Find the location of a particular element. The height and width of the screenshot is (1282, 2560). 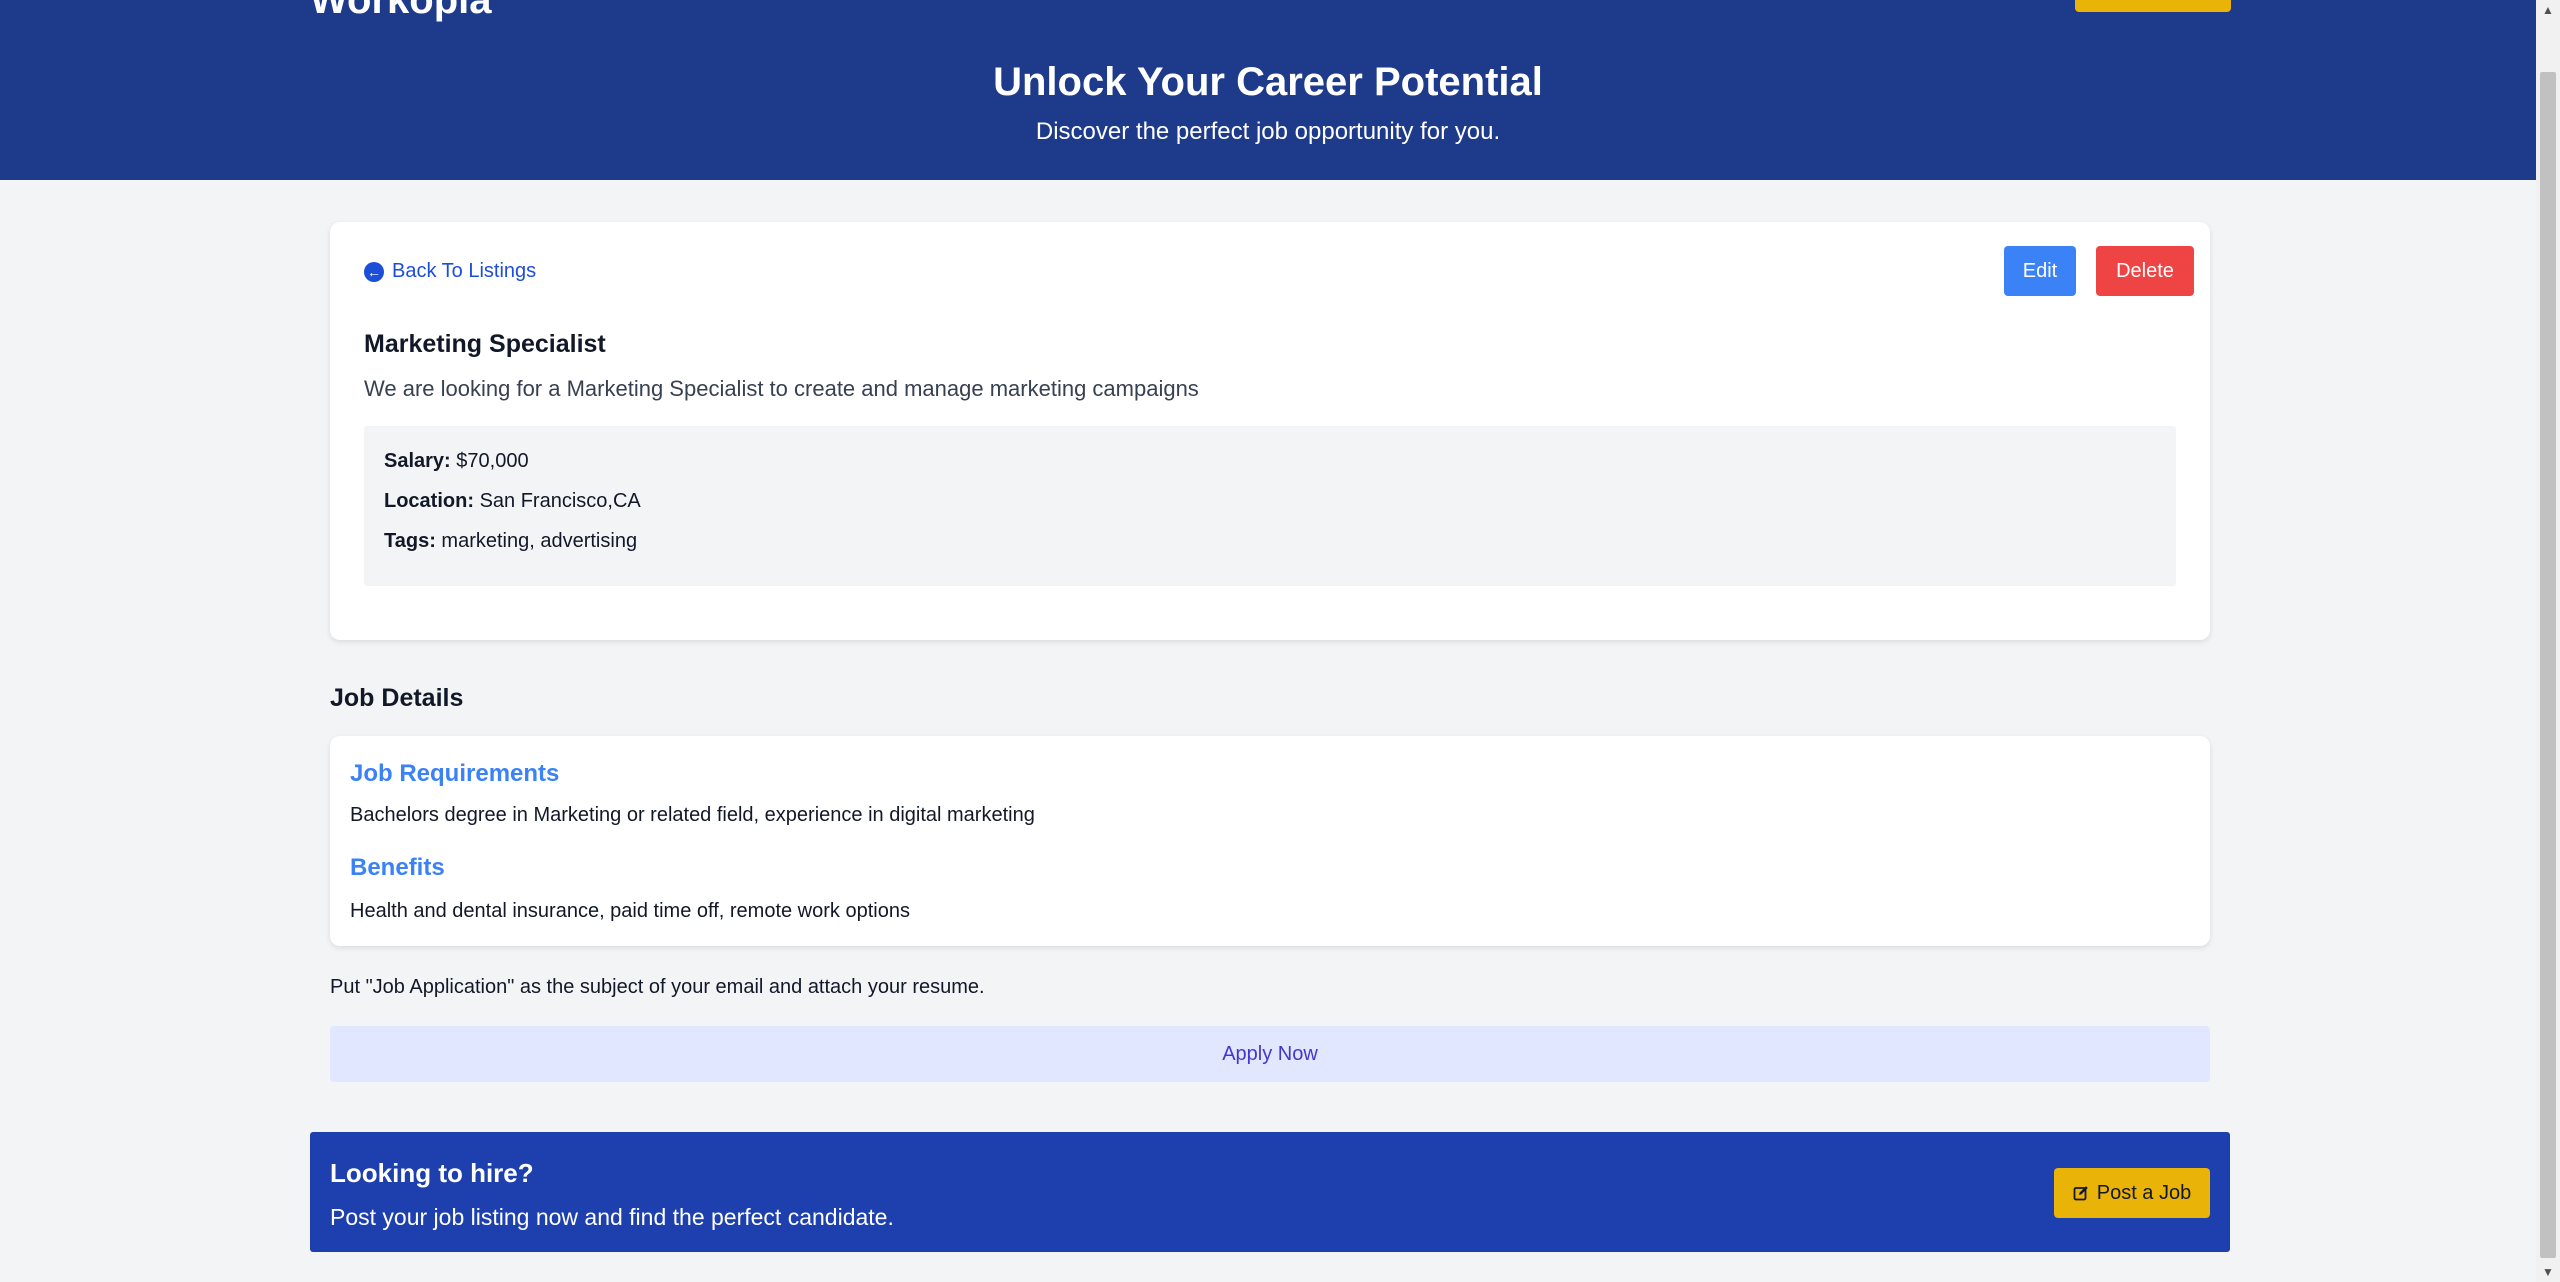

hire-banner-title: Looking to hire? is located at coordinates (432, 1173).